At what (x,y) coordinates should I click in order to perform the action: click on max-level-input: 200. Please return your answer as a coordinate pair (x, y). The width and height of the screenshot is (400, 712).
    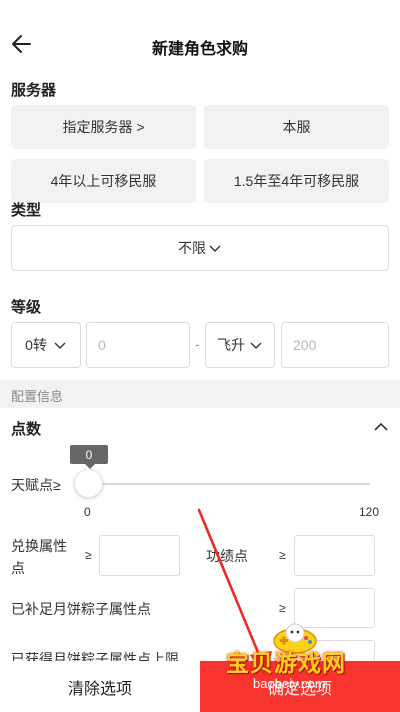
    Looking at the image, I should click on (335, 345).